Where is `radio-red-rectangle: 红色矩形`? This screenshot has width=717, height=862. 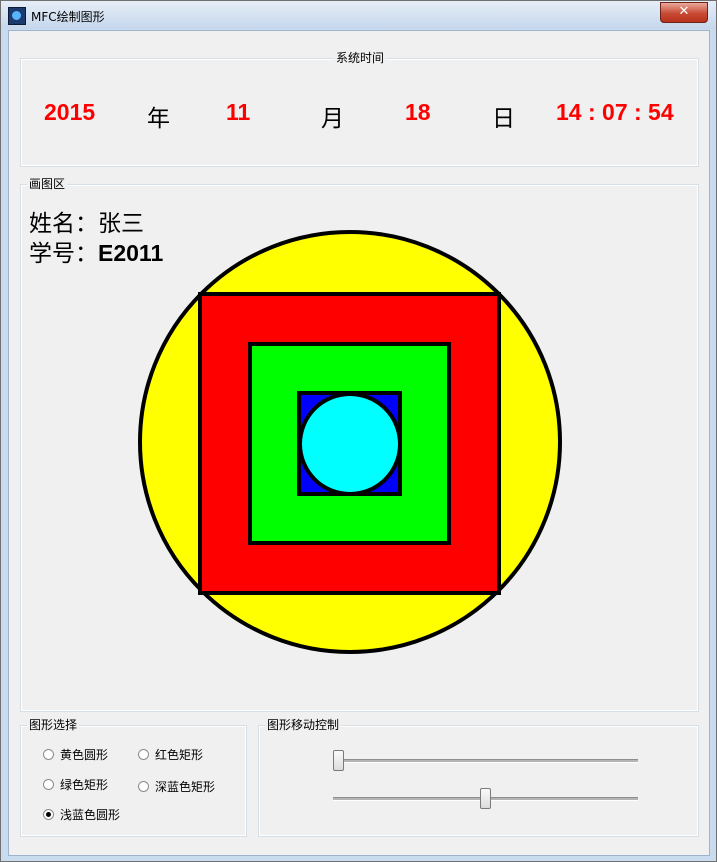 radio-red-rectangle: 红色矩形 is located at coordinates (170, 754).